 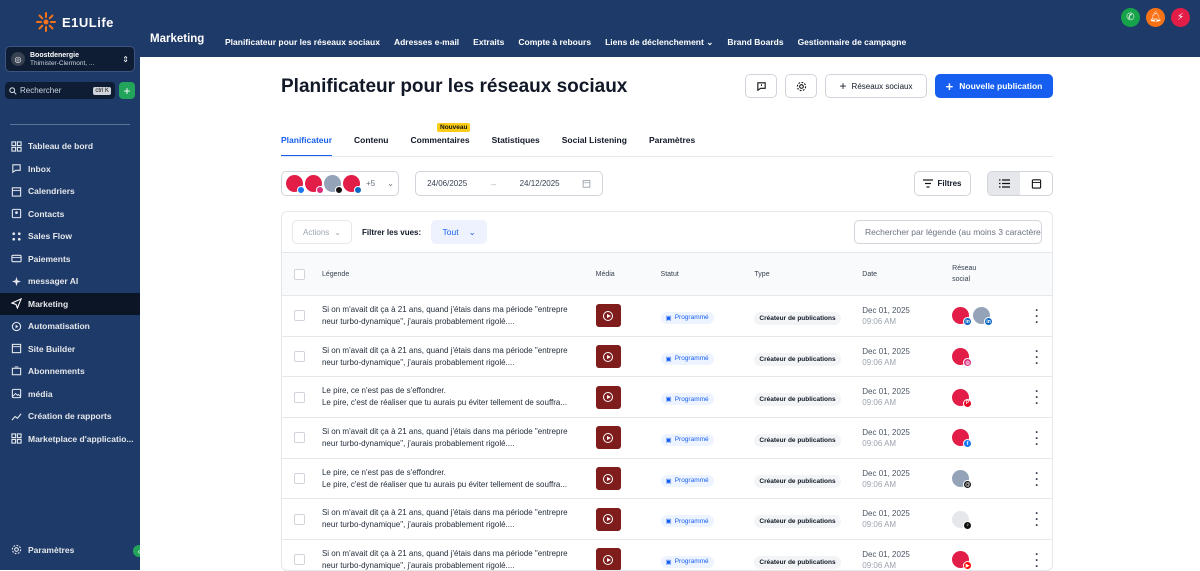 I want to click on account-avatar, so click(x=314, y=184).